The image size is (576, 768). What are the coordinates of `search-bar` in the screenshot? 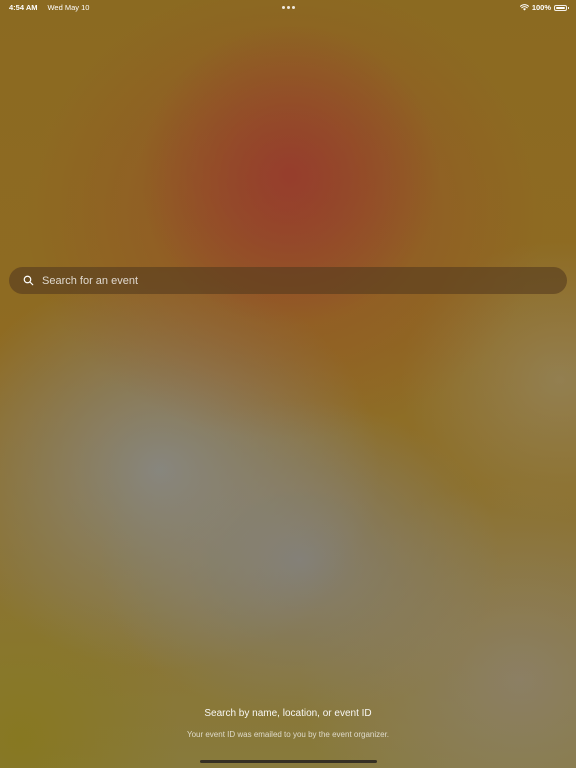 It's located at (288, 280).